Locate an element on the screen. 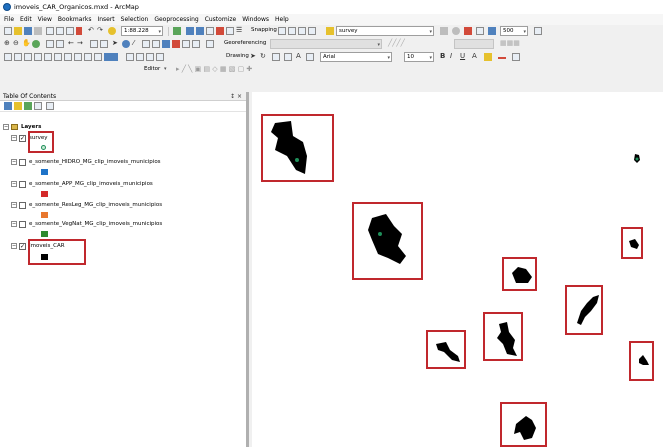  clear-selection-icon is located at coordinates (104, 44).